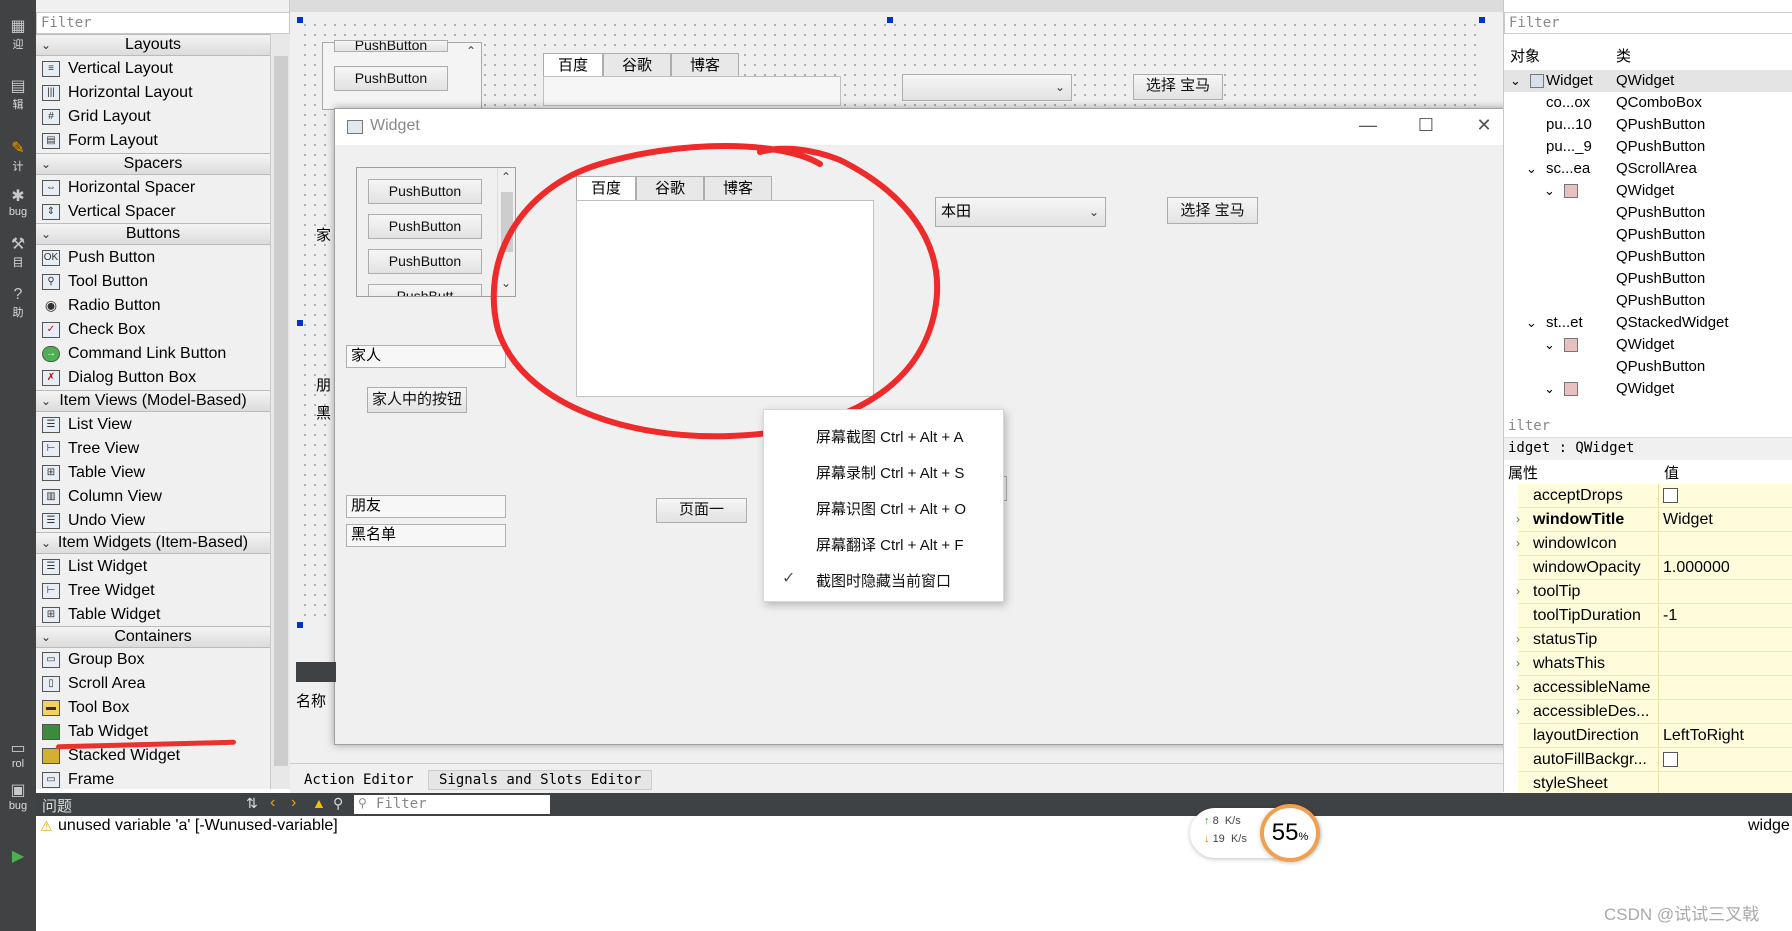 The height and width of the screenshot is (931, 1792). I want to click on property-filter-input: ilter, so click(1648, 427).